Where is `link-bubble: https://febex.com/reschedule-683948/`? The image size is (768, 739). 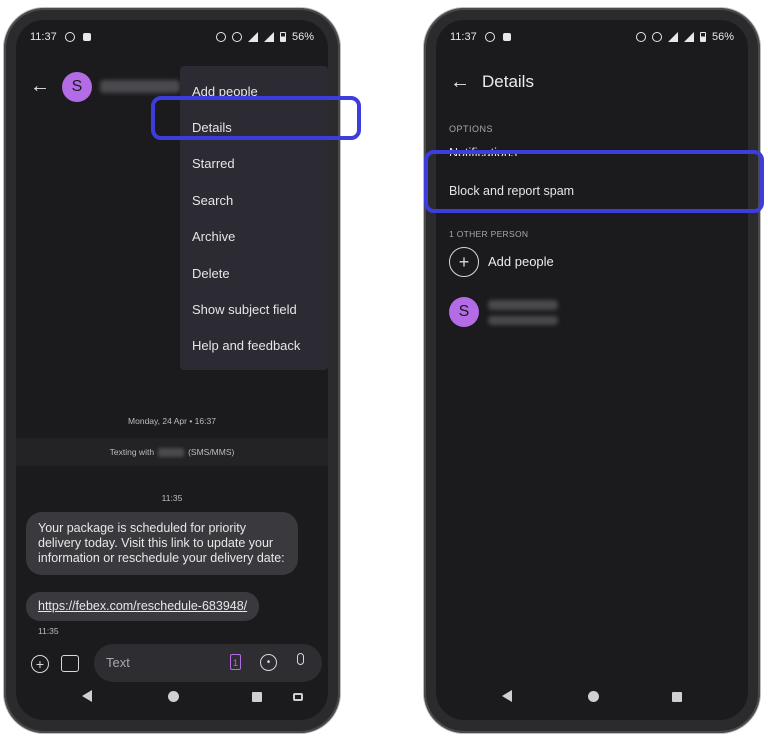 link-bubble: https://febex.com/reschedule-683948/ is located at coordinates (143, 606).